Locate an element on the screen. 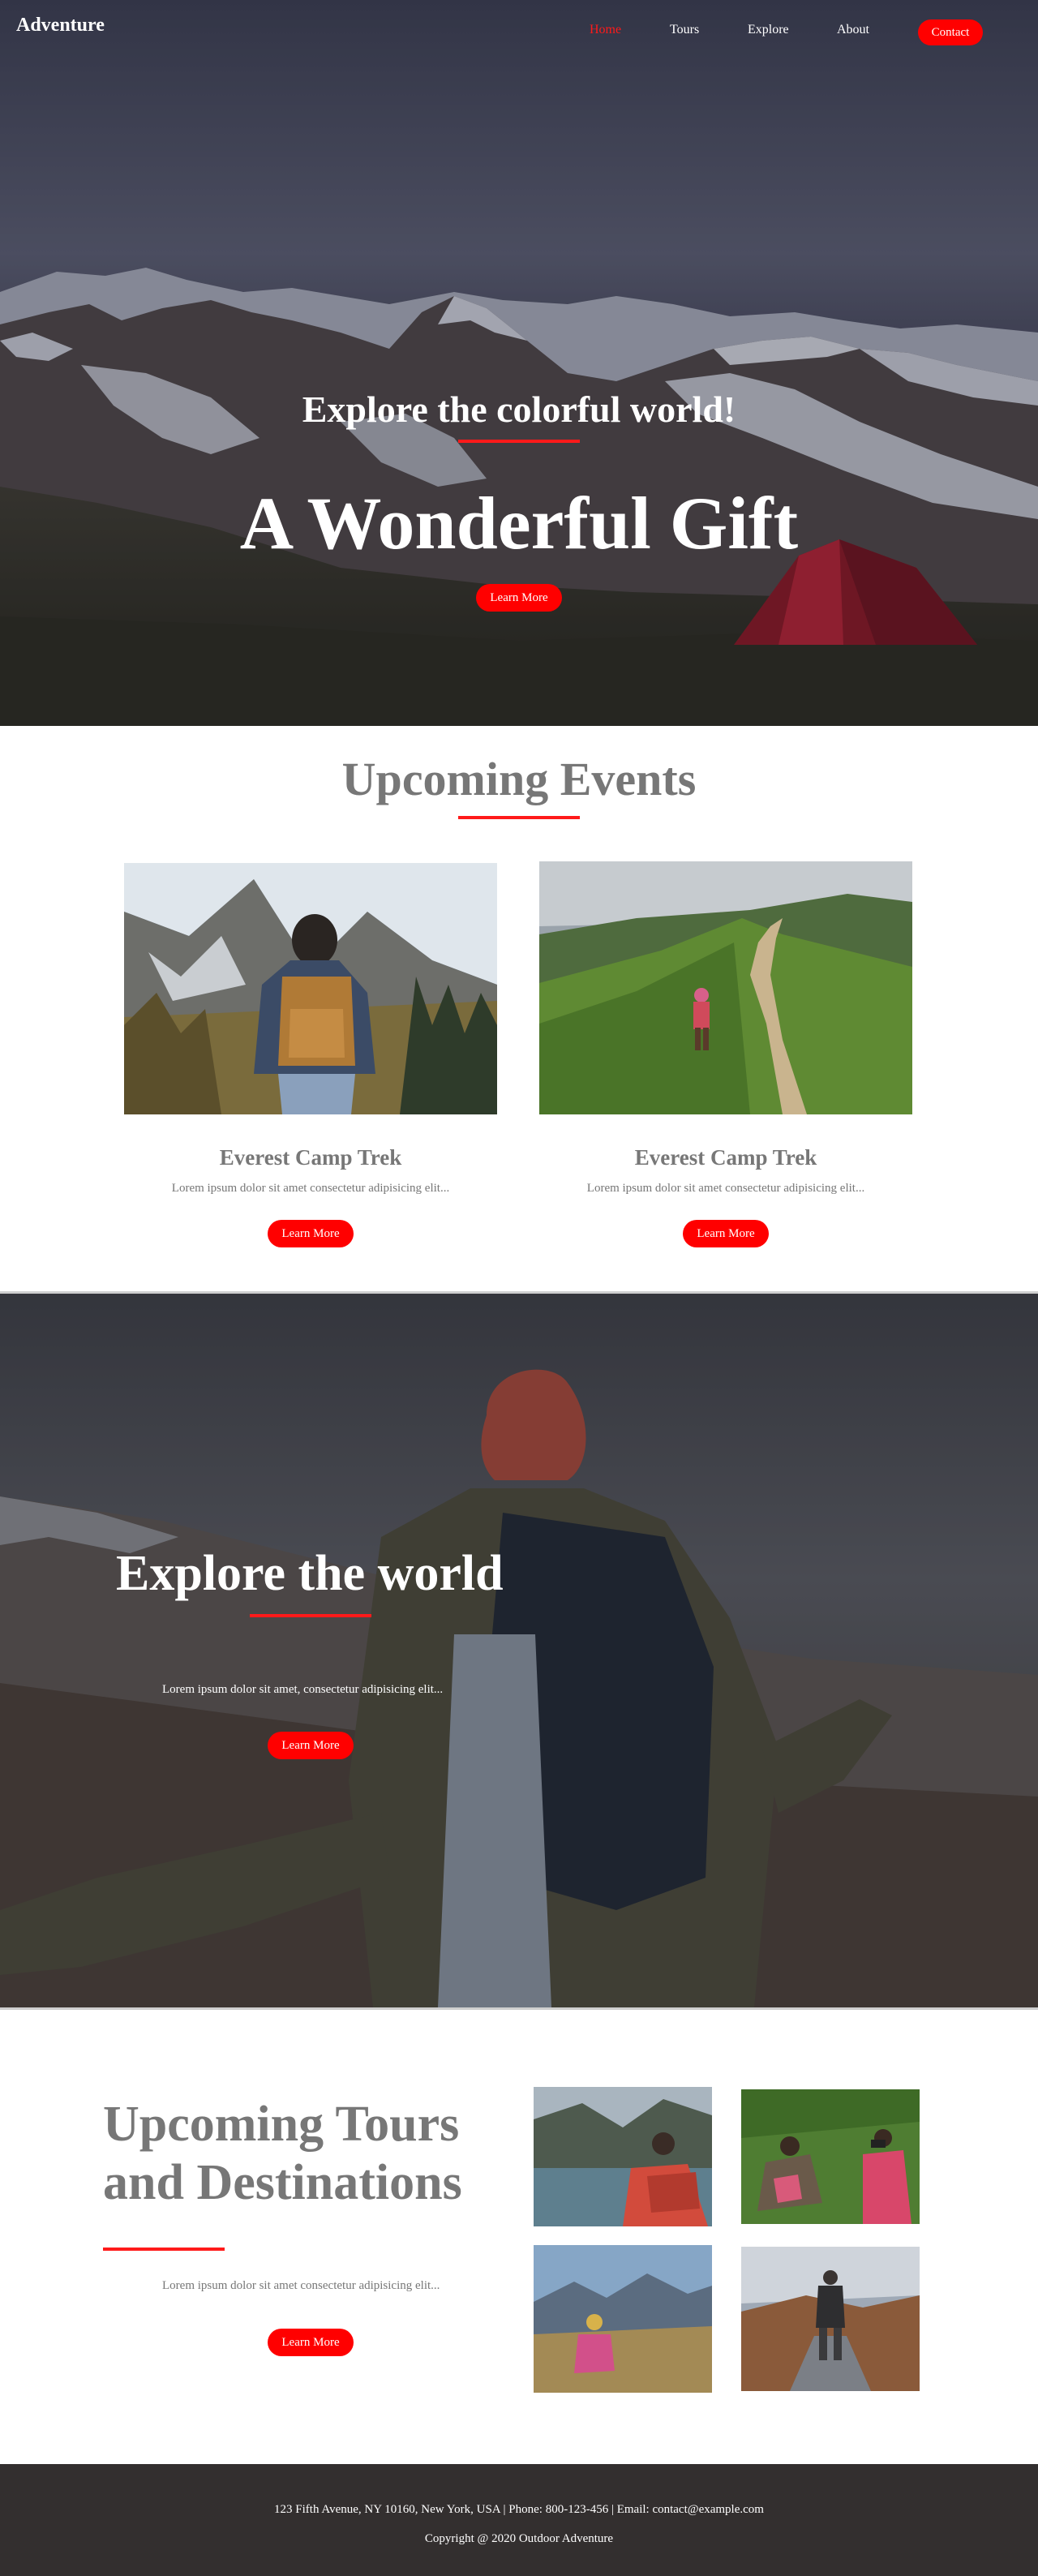  hero-learn-more-button: Learn More is located at coordinates (519, 598).